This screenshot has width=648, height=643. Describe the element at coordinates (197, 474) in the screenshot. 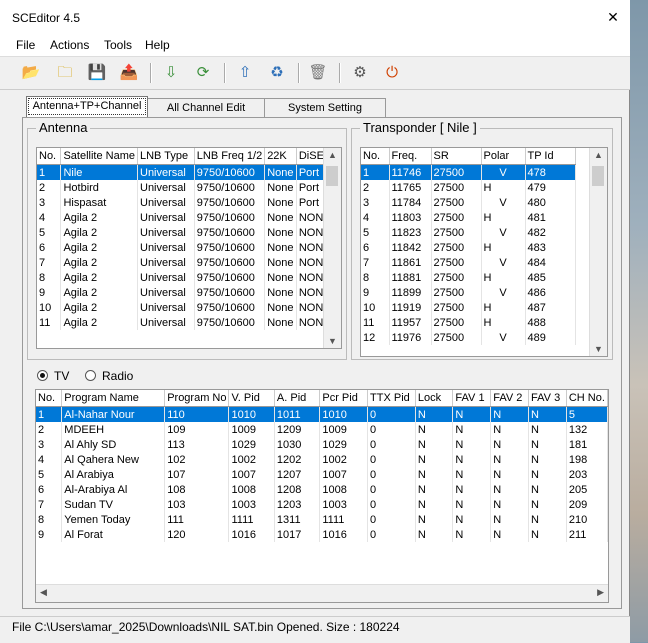

I see `table-cell: 107` at that location.